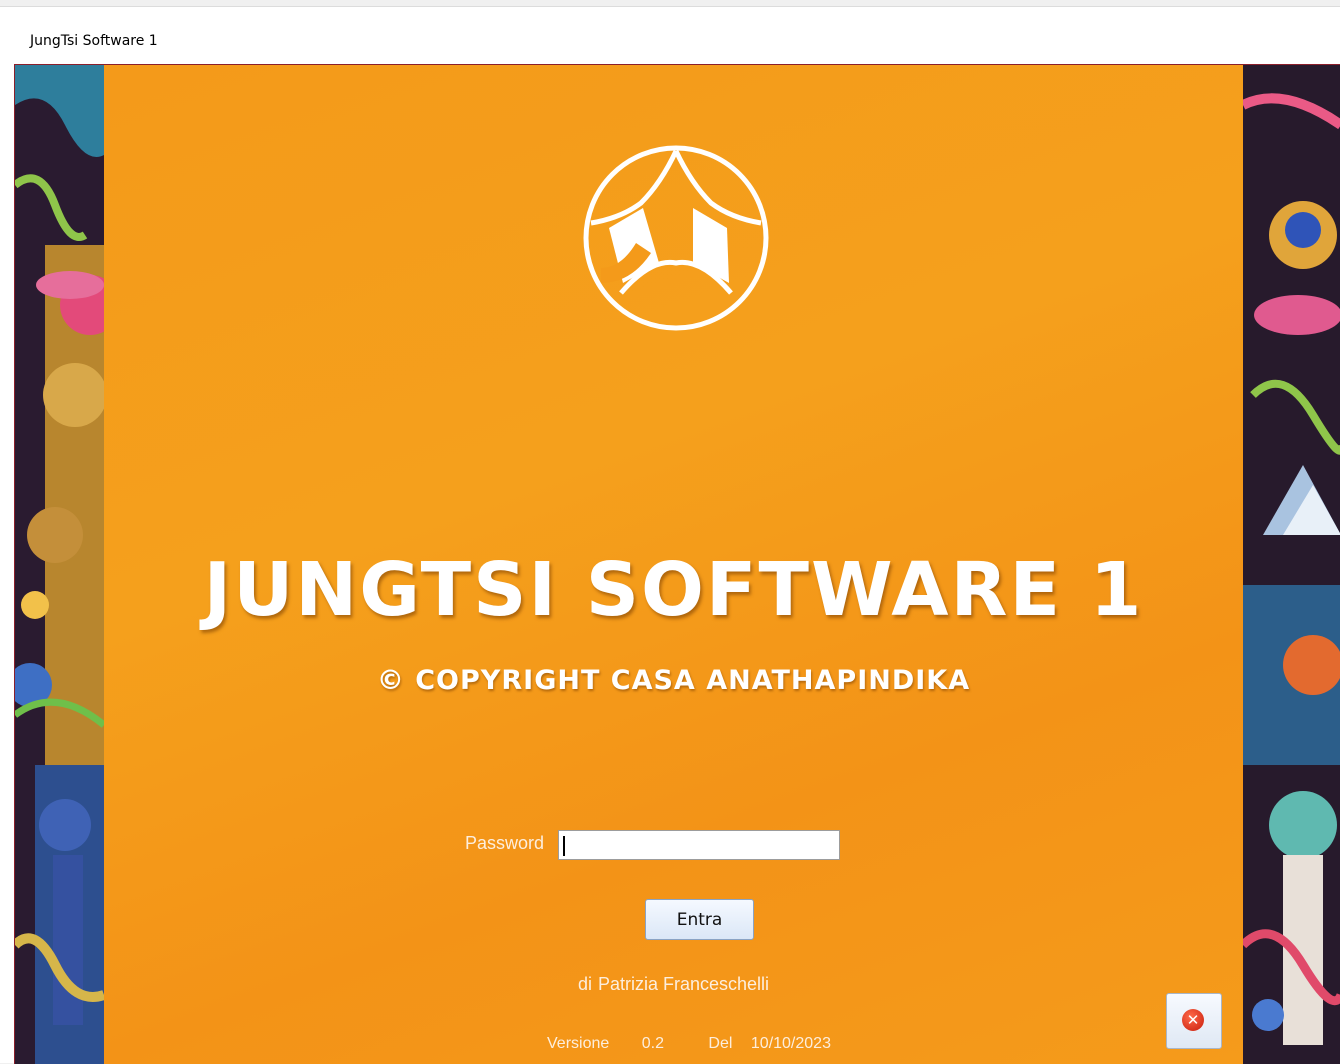 The width and height of the screenshot is (1340, 1064). Describe the element at coordinates (584, 984) in the screenshot. I see `author-prefix: di` at that location.